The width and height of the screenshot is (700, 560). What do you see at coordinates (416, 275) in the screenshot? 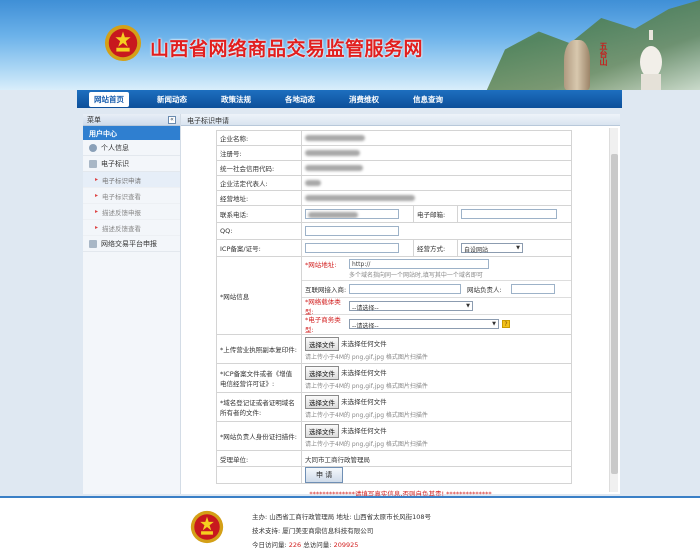
I see `site-url-hint: 多个域名指向同一个网站时,填写其中一个域名即可` at bounding box center [416, 275].